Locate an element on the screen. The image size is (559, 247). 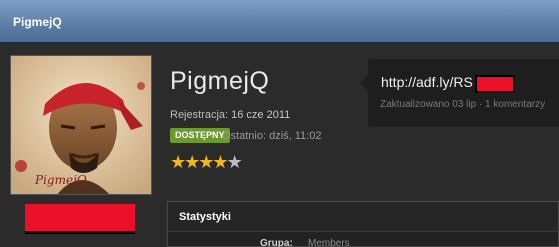
profile-username: PigmejQ is located at coordinates (220, 81).